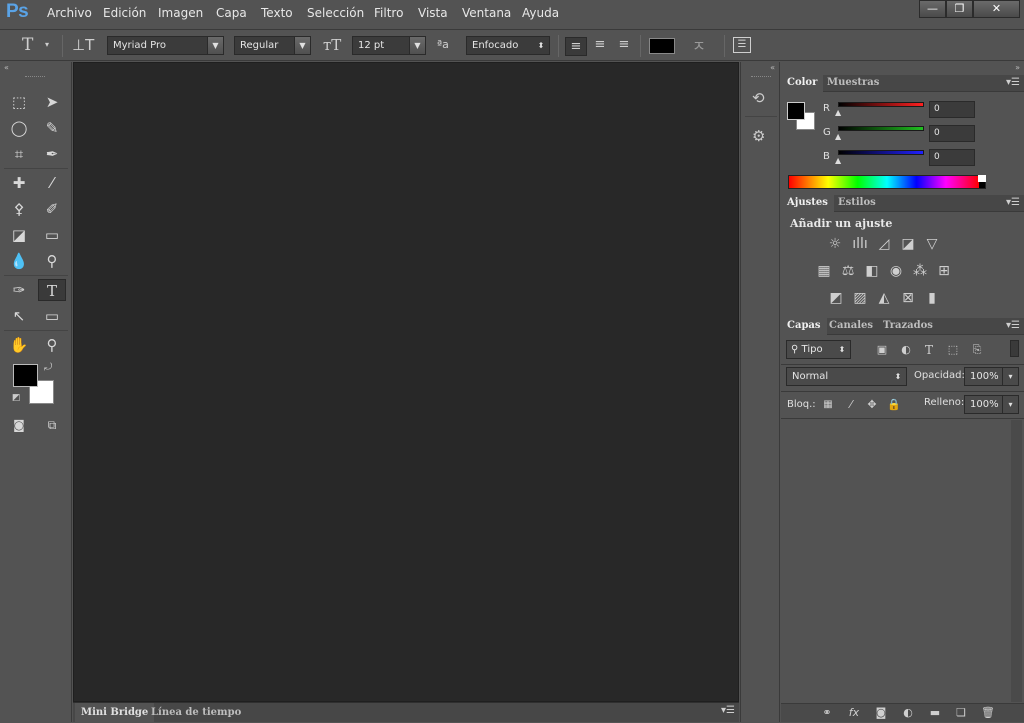 This screenshot has height=723, width=1024. I want to click on gradient-icon: ▭, so click(52, 235).